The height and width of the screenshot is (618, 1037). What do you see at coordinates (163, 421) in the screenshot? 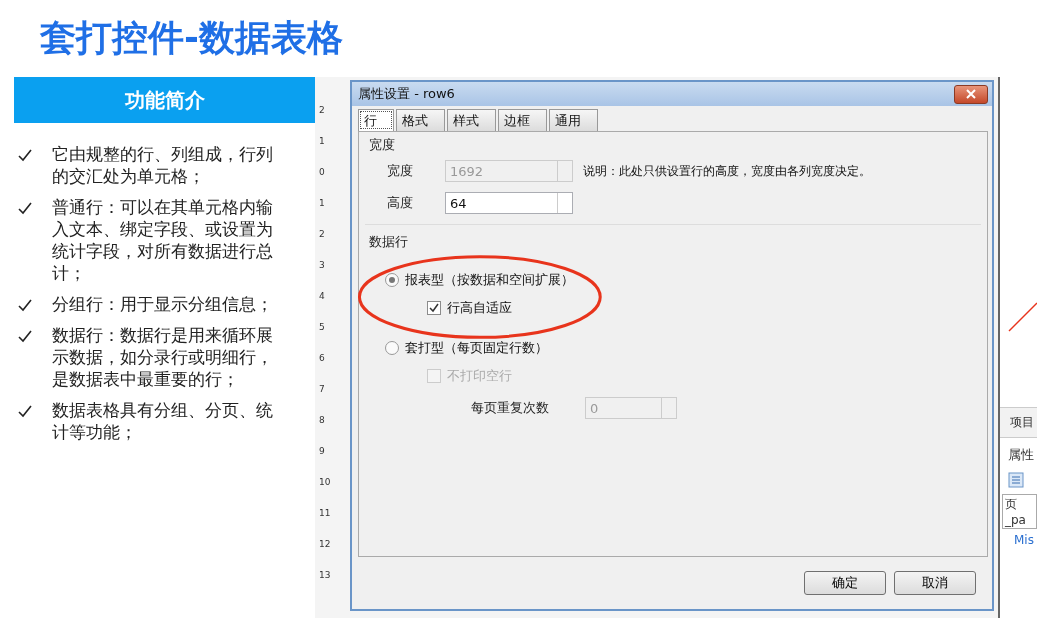
I see `bullet-text: 数据表格具有分组、分页、统计等功能；` at bounding box center [163, 421].